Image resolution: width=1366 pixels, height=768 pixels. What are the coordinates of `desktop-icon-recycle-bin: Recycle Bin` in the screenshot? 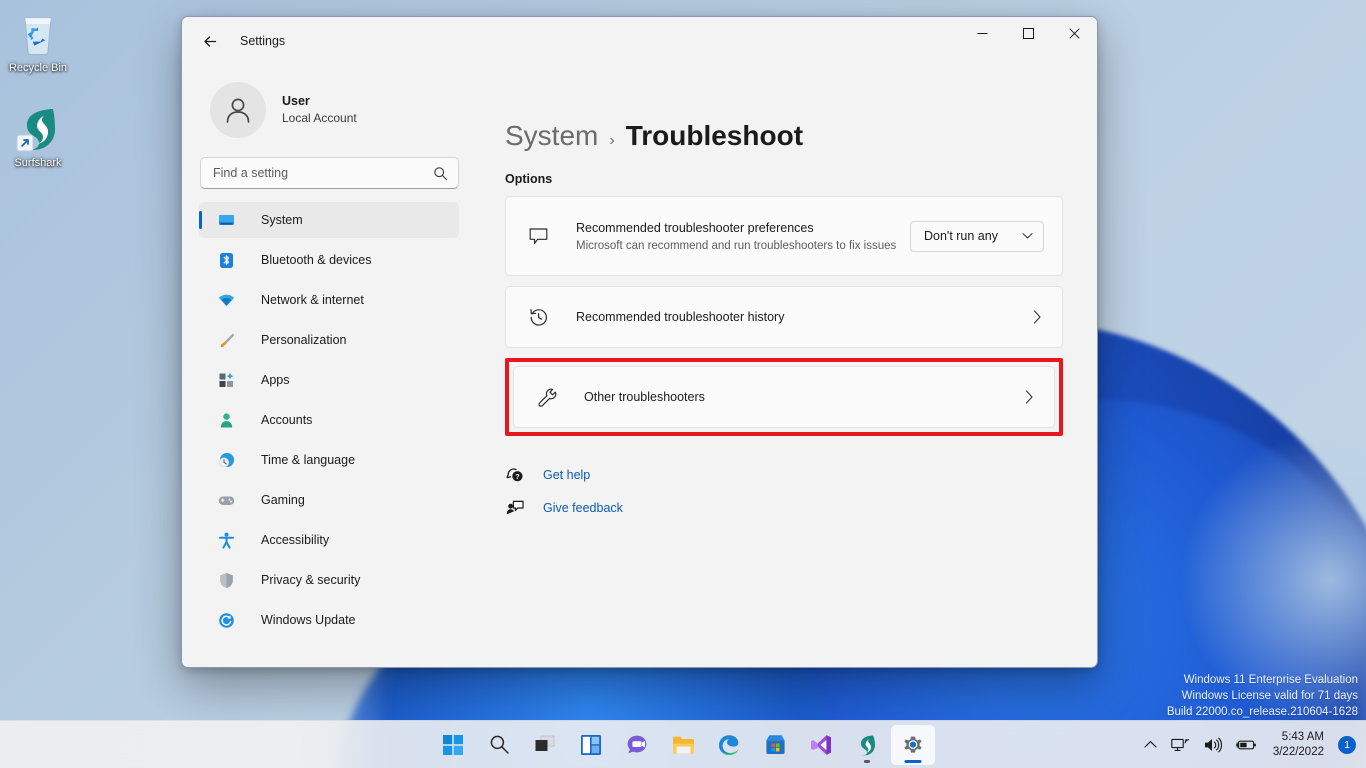 It's located at (38, 42).